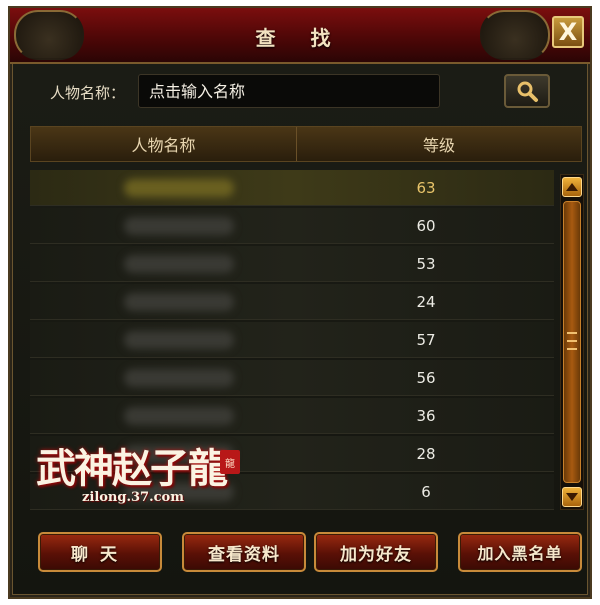 The width and height of the screenshot is (600, 605). Describe the element at coordinates (426, 302) in the screenshot. I see `player-level: 24` at that location.